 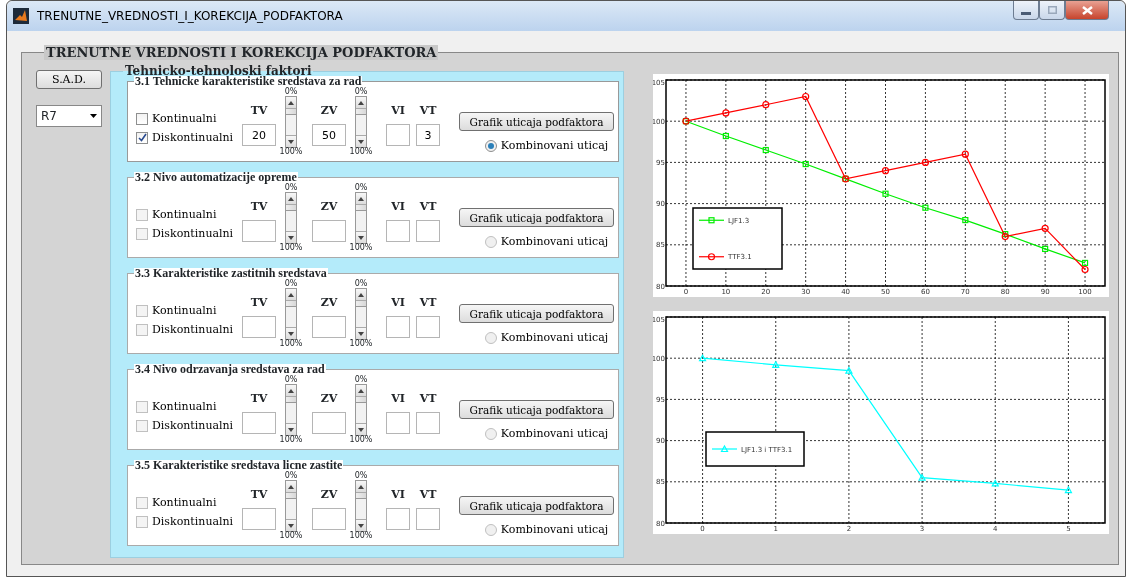 I want to click on group-title: 3.3 Karakteristike zastitnih sredstava, so click(x=231, y=273).